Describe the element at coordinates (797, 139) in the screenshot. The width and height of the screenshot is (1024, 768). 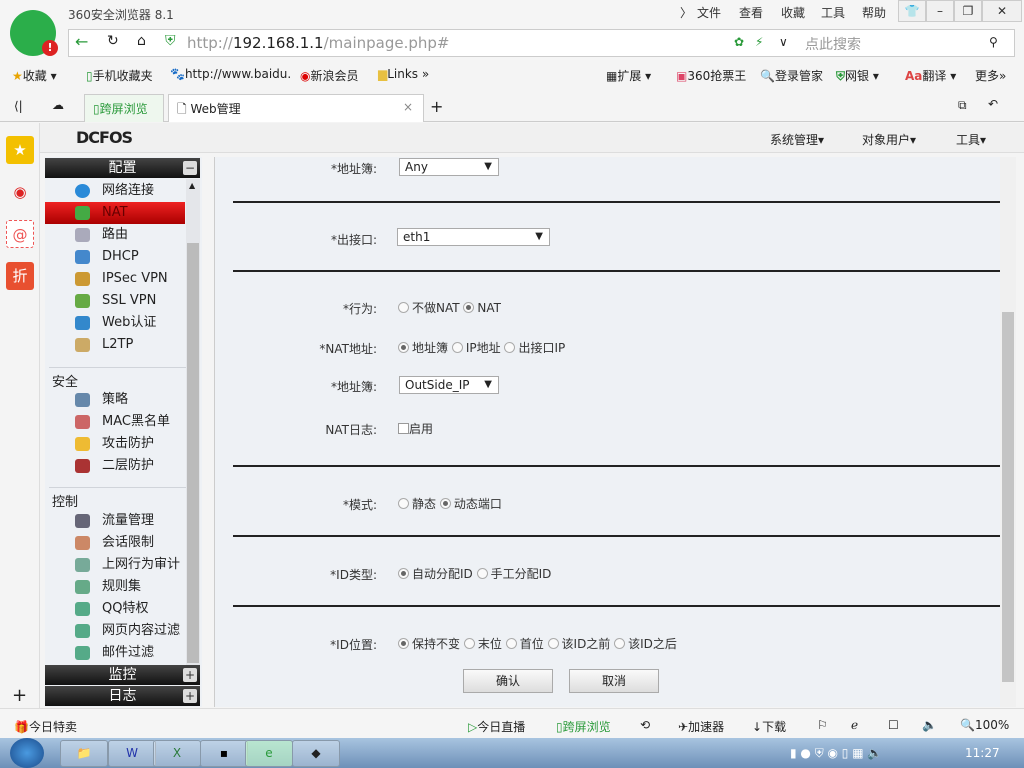
I see `menu-system: 系统管理▾` at that location.